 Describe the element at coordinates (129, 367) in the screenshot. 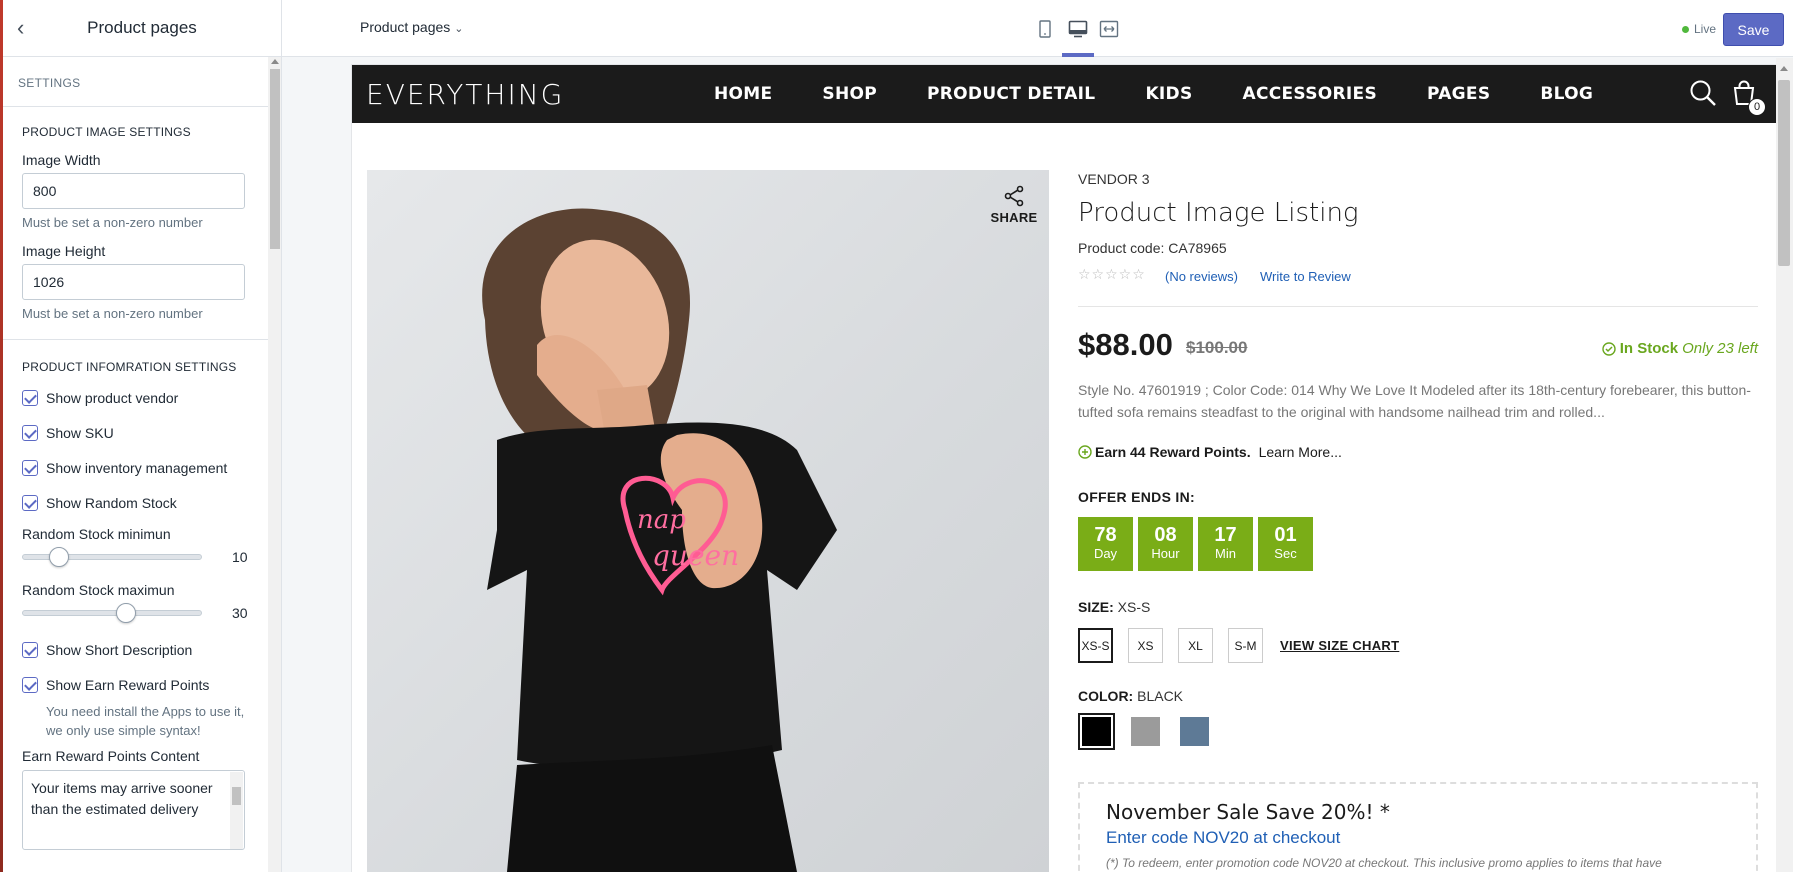

I see `info-settings-title: PRODUCT INFOMRATION SETTINGS` at that location.